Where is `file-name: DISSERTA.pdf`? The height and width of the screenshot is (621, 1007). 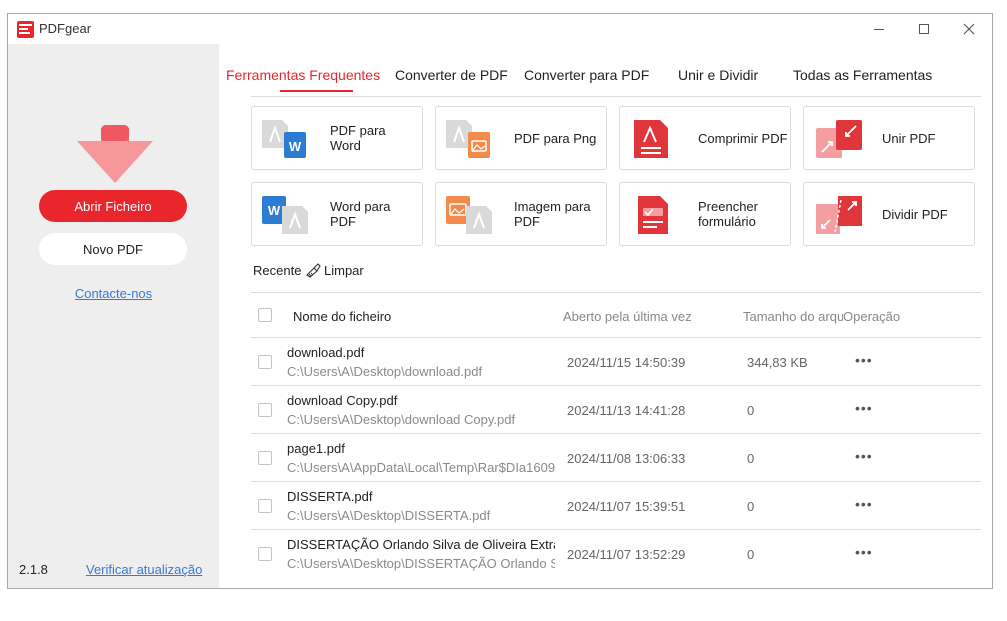 file-name: DISSERTA.pdf is located at coordinates (330, 496).